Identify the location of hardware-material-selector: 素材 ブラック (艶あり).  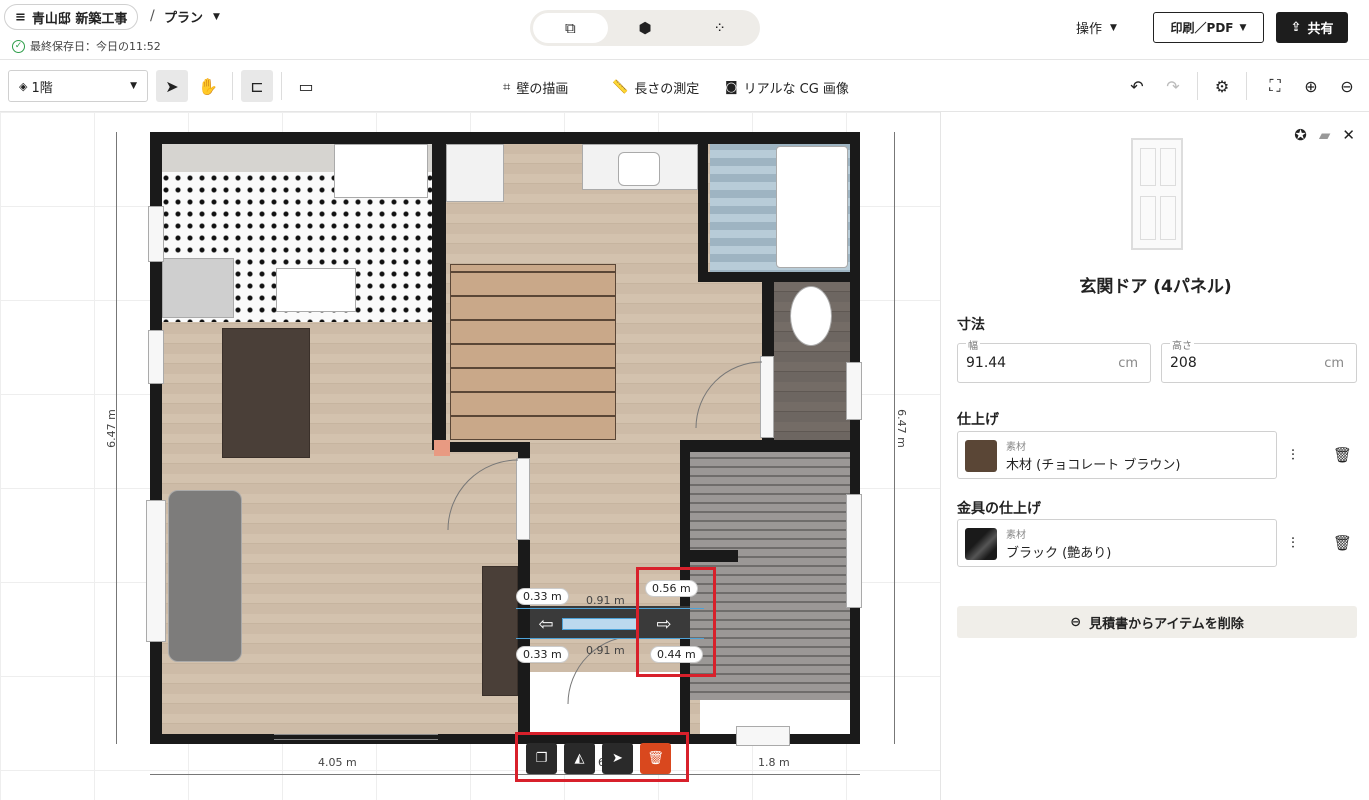
(1117, 543).